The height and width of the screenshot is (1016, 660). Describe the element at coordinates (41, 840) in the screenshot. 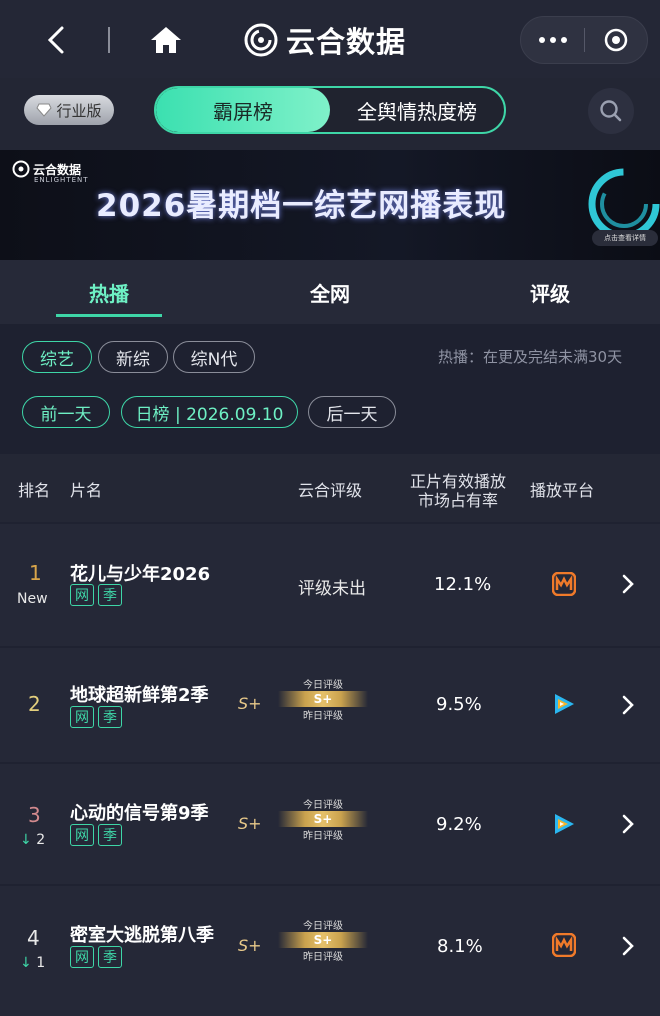

I see `rank-change-value: 2` at that location.